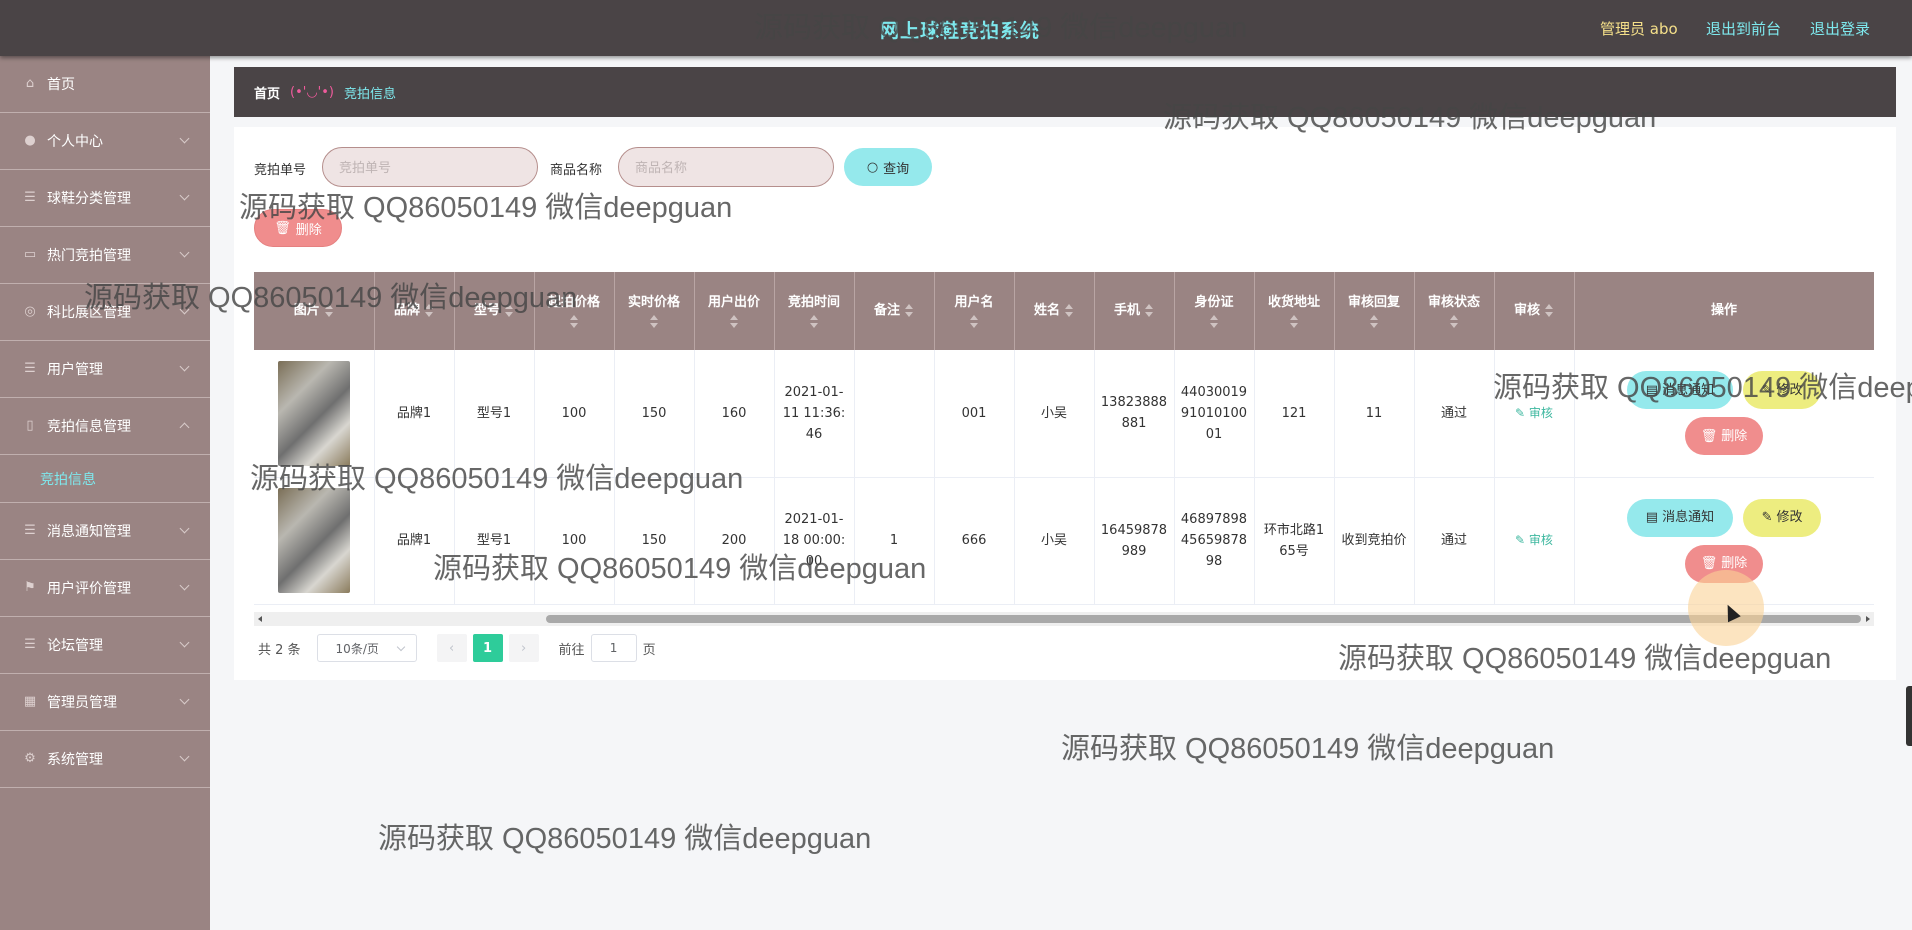 This screenshot has width=1912, height=930. What do you see at coordinates (894, 311) in the screenshot?
I see `column-header: 备注` at bounding box center [894, 311].